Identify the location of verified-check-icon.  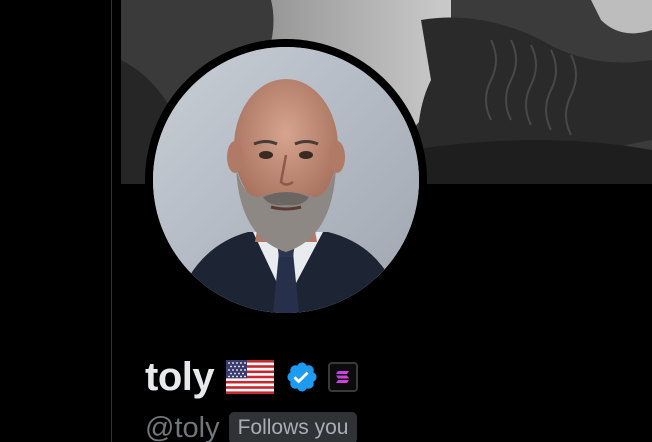
(302, 377).